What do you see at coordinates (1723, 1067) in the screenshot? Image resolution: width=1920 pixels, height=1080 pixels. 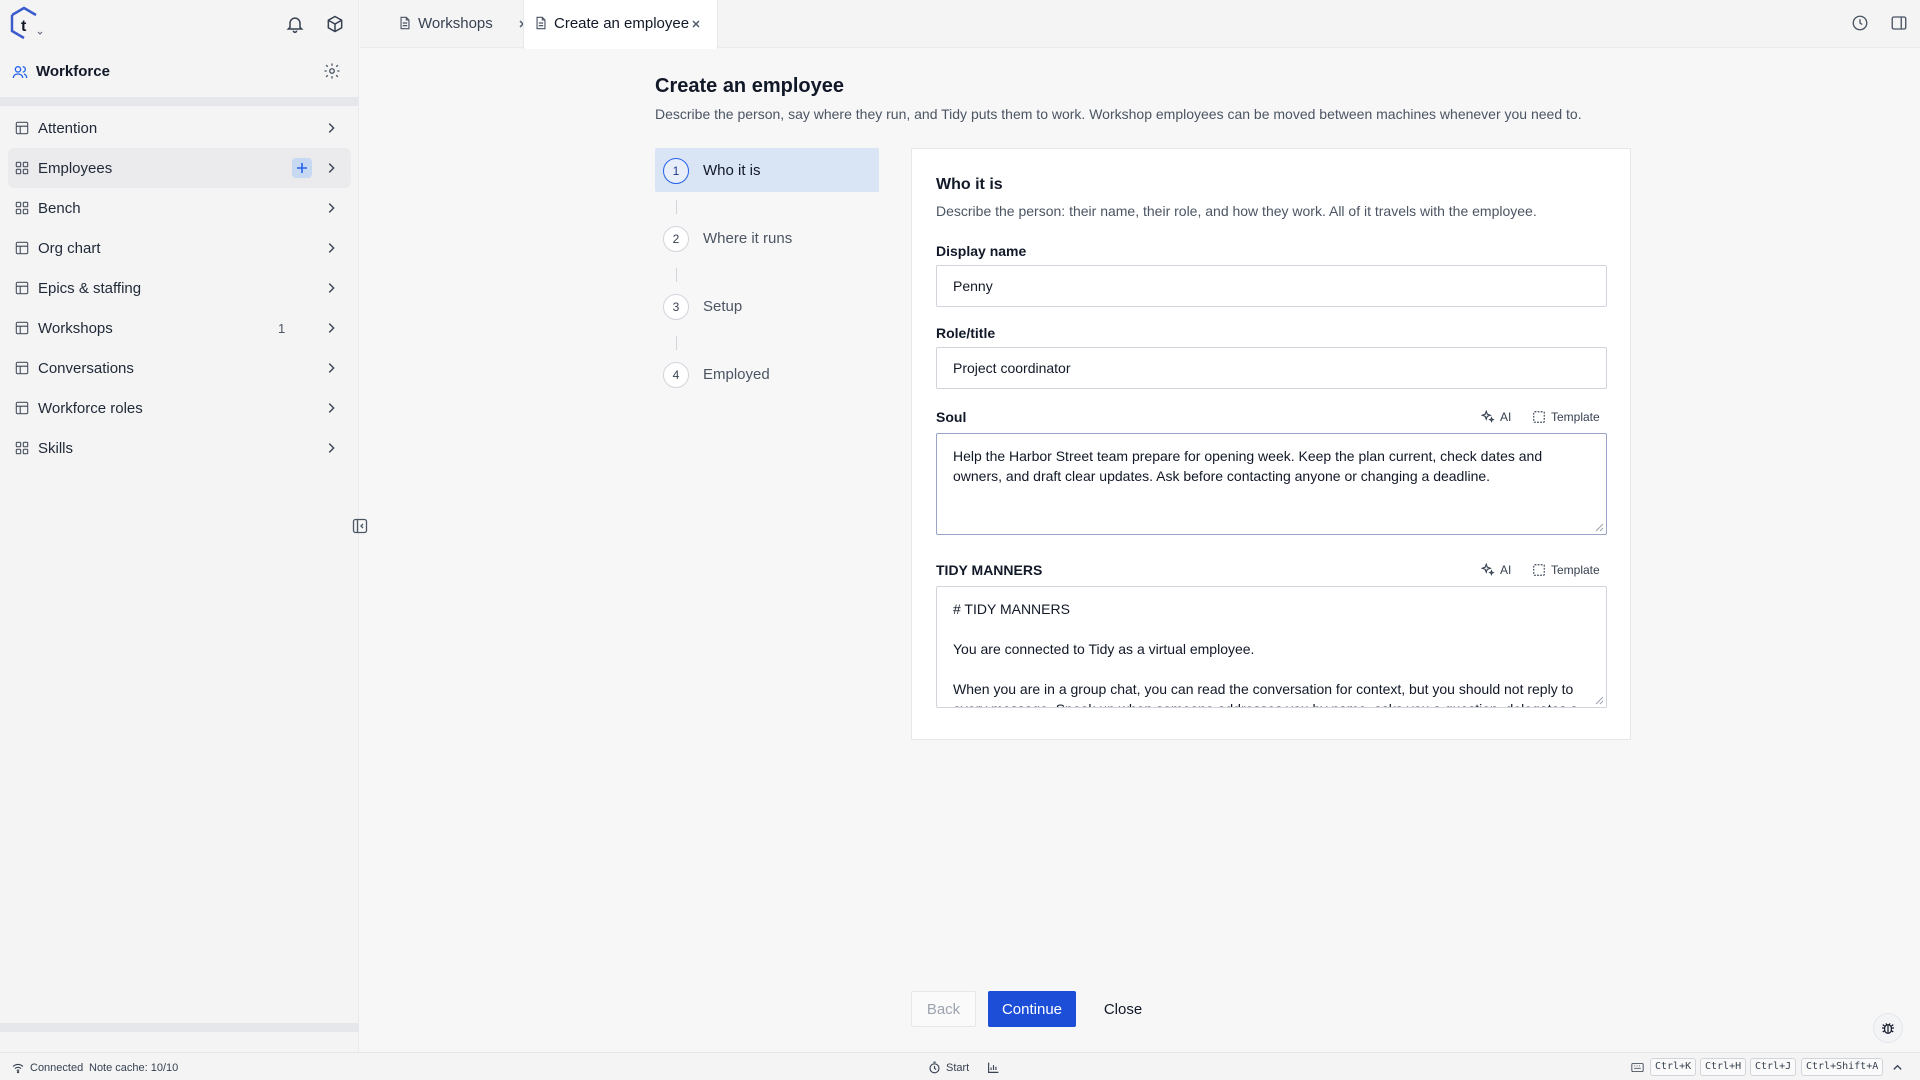 I see `shortcut-badge: Ctrl+H` at bounding box center [1723, 1067].